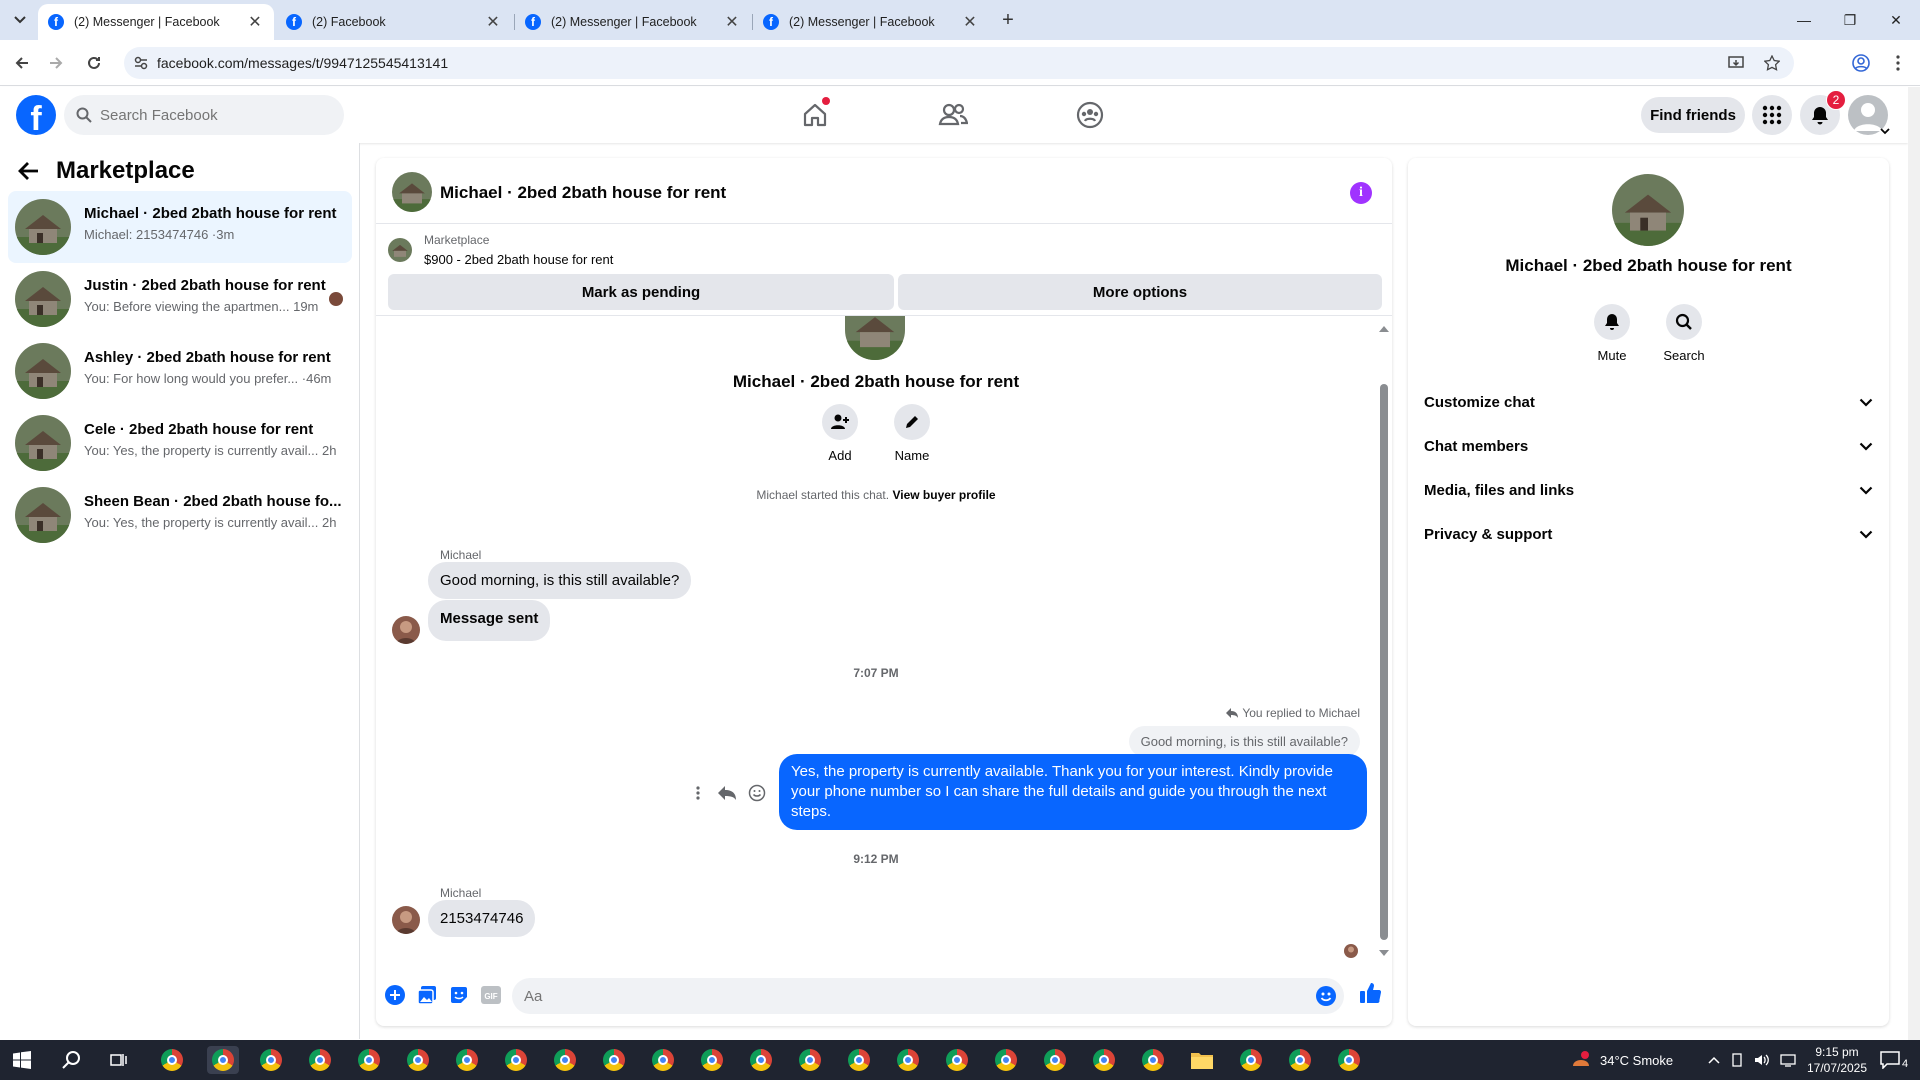 The width and height of the screenshot is (1920, 1080). What do you see at coordinates (412, 192) in the screenshot?
I see `listing-thumbnail` at bounding box center [412, 192].